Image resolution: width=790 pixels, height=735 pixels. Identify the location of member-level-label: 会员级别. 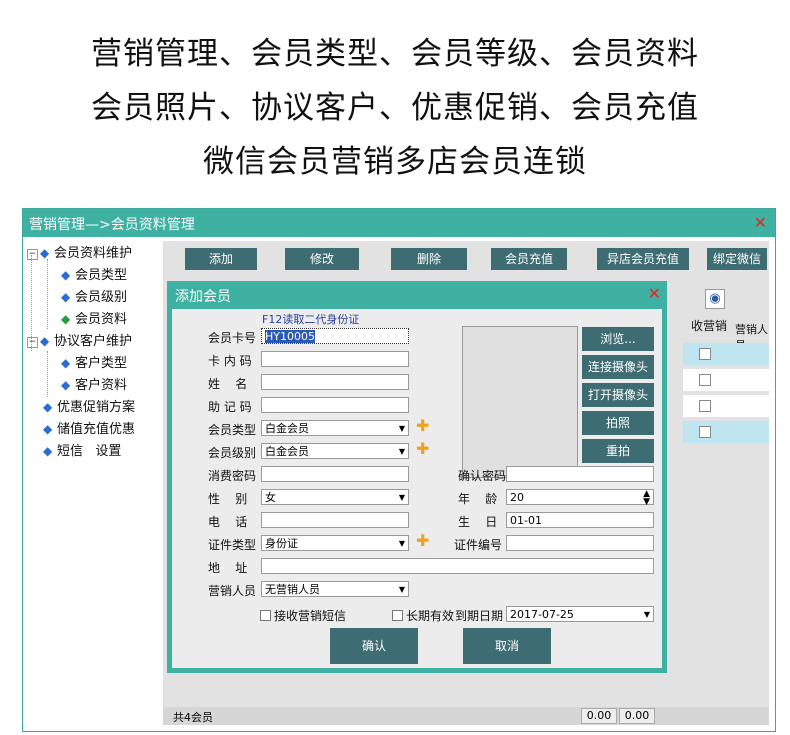
(232, 453).